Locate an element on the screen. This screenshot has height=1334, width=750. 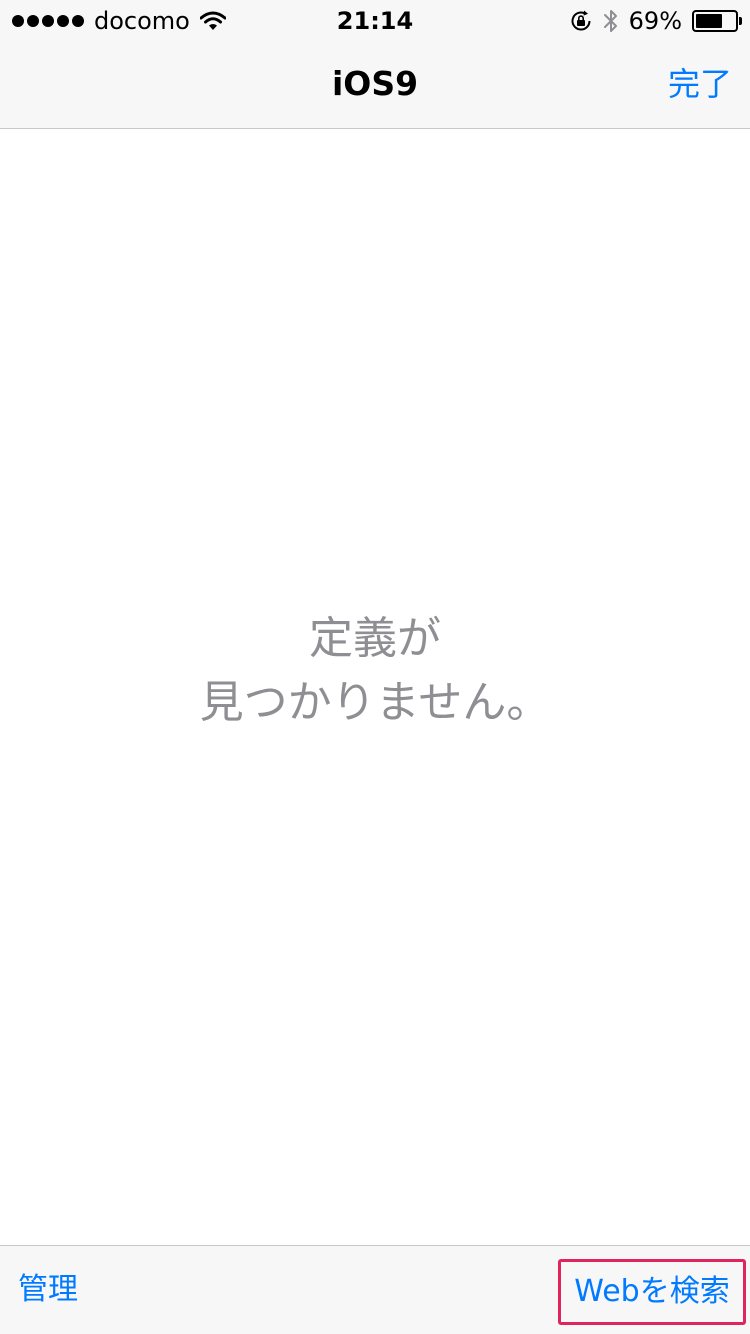
status-right: 69% is located at coordinates (655, 21).